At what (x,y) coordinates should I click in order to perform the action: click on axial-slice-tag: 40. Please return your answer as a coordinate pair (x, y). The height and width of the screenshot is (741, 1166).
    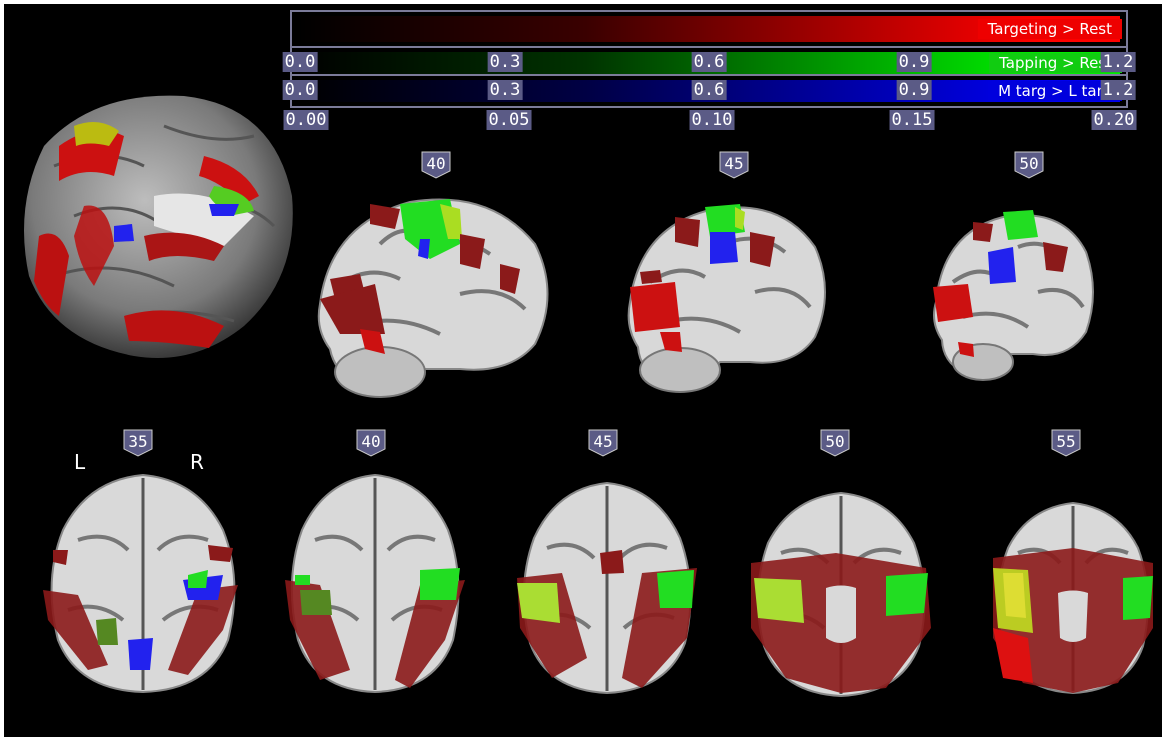
    Looking at the image, I should click on (371, 443).